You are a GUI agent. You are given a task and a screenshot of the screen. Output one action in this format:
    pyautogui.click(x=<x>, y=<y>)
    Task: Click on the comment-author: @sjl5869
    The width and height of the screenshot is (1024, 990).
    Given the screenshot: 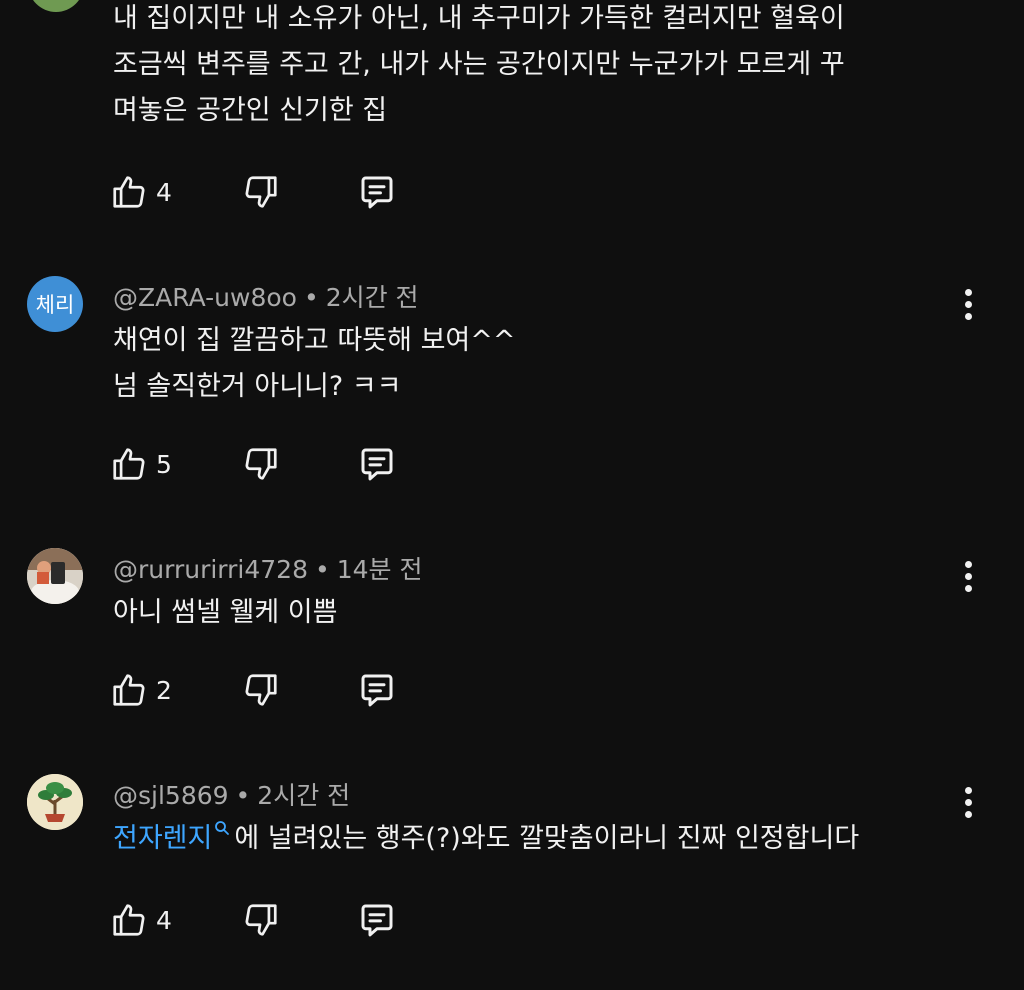 What is the action you would take?
    pyautogui.click(x=171, y=795)
    